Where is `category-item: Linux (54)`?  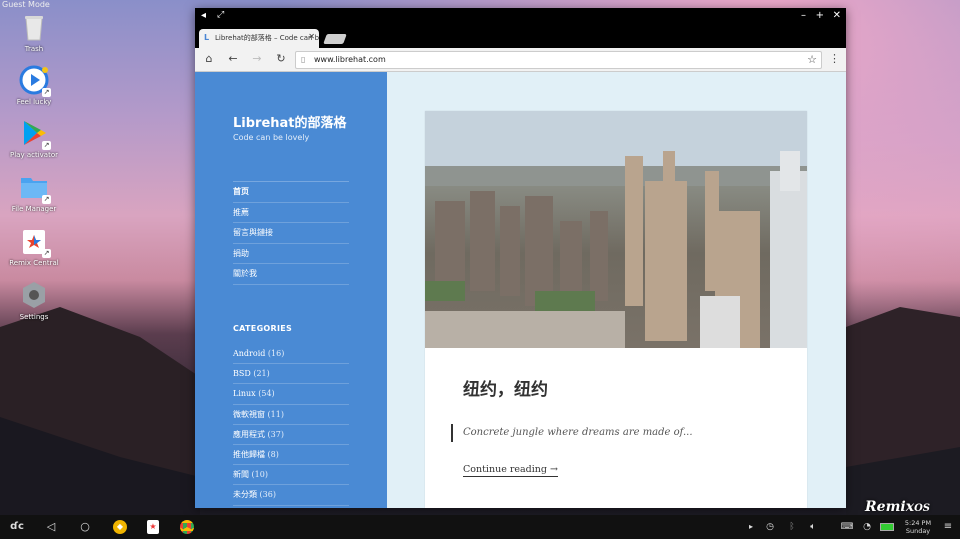
category-item: Linux (54) is located at coordinates (291, 394).